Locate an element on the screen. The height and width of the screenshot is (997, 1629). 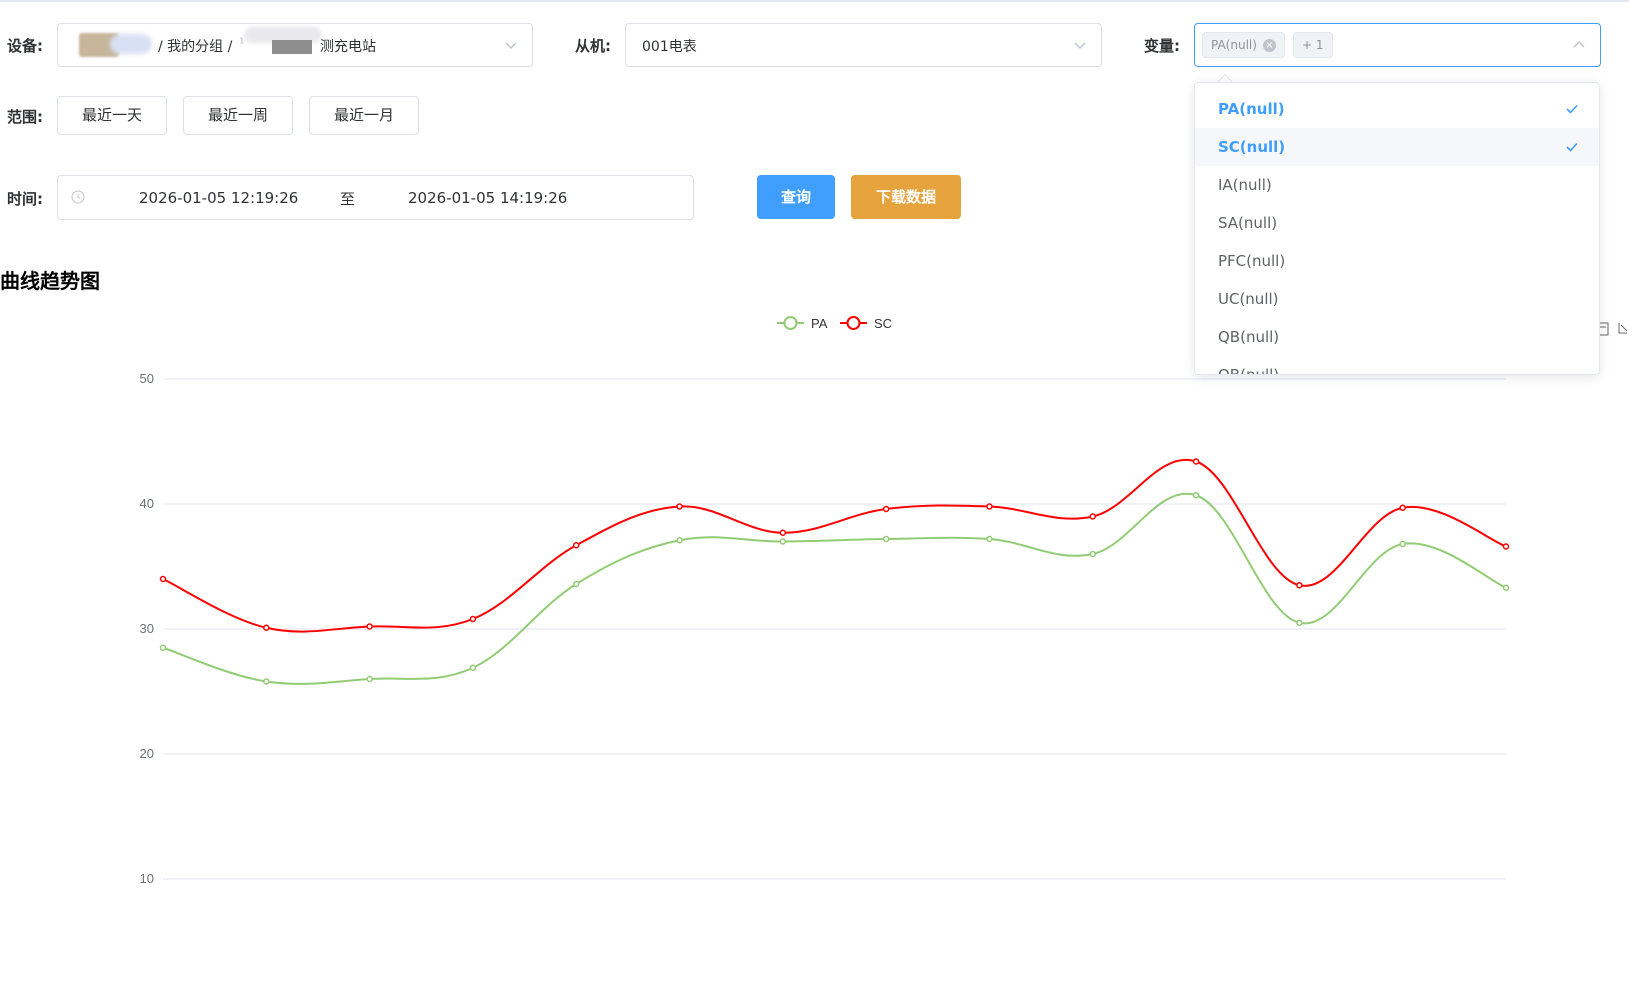
end-time: 2026-01-05 14:19:26 is located at coordinates (487, 198).